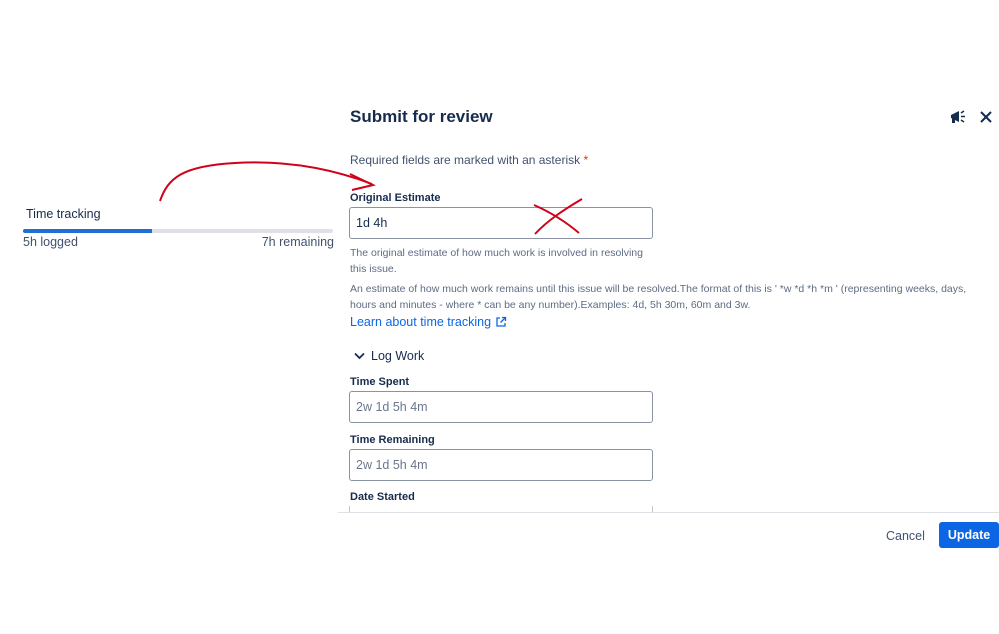 The height and width of the screenshot is (634, 999). I want to click on chevron-down-icon, so click(359, 356).